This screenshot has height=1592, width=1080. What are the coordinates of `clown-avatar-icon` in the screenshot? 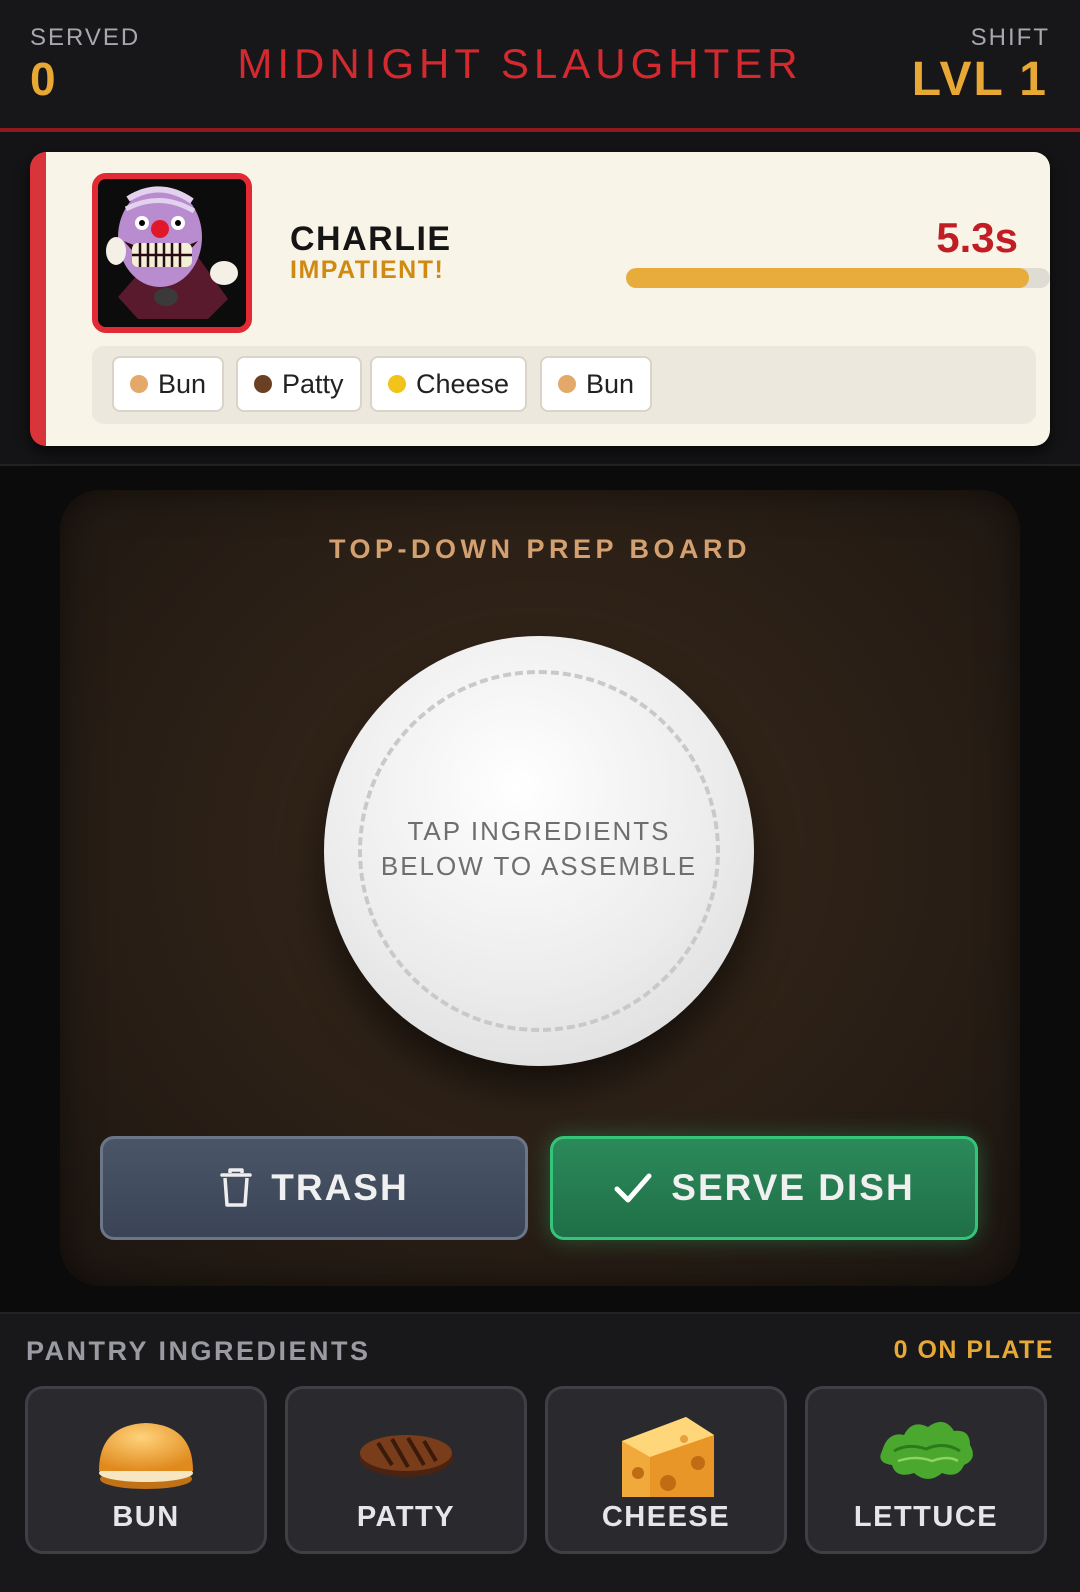 It's located at (172, 253).